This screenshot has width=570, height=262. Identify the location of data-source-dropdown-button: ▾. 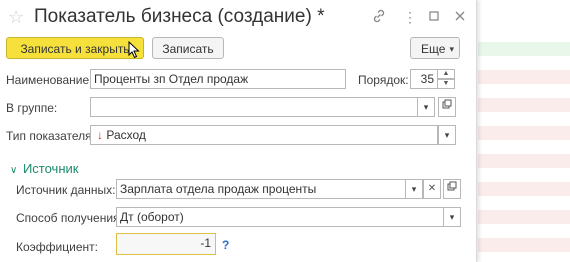
(414, 189).